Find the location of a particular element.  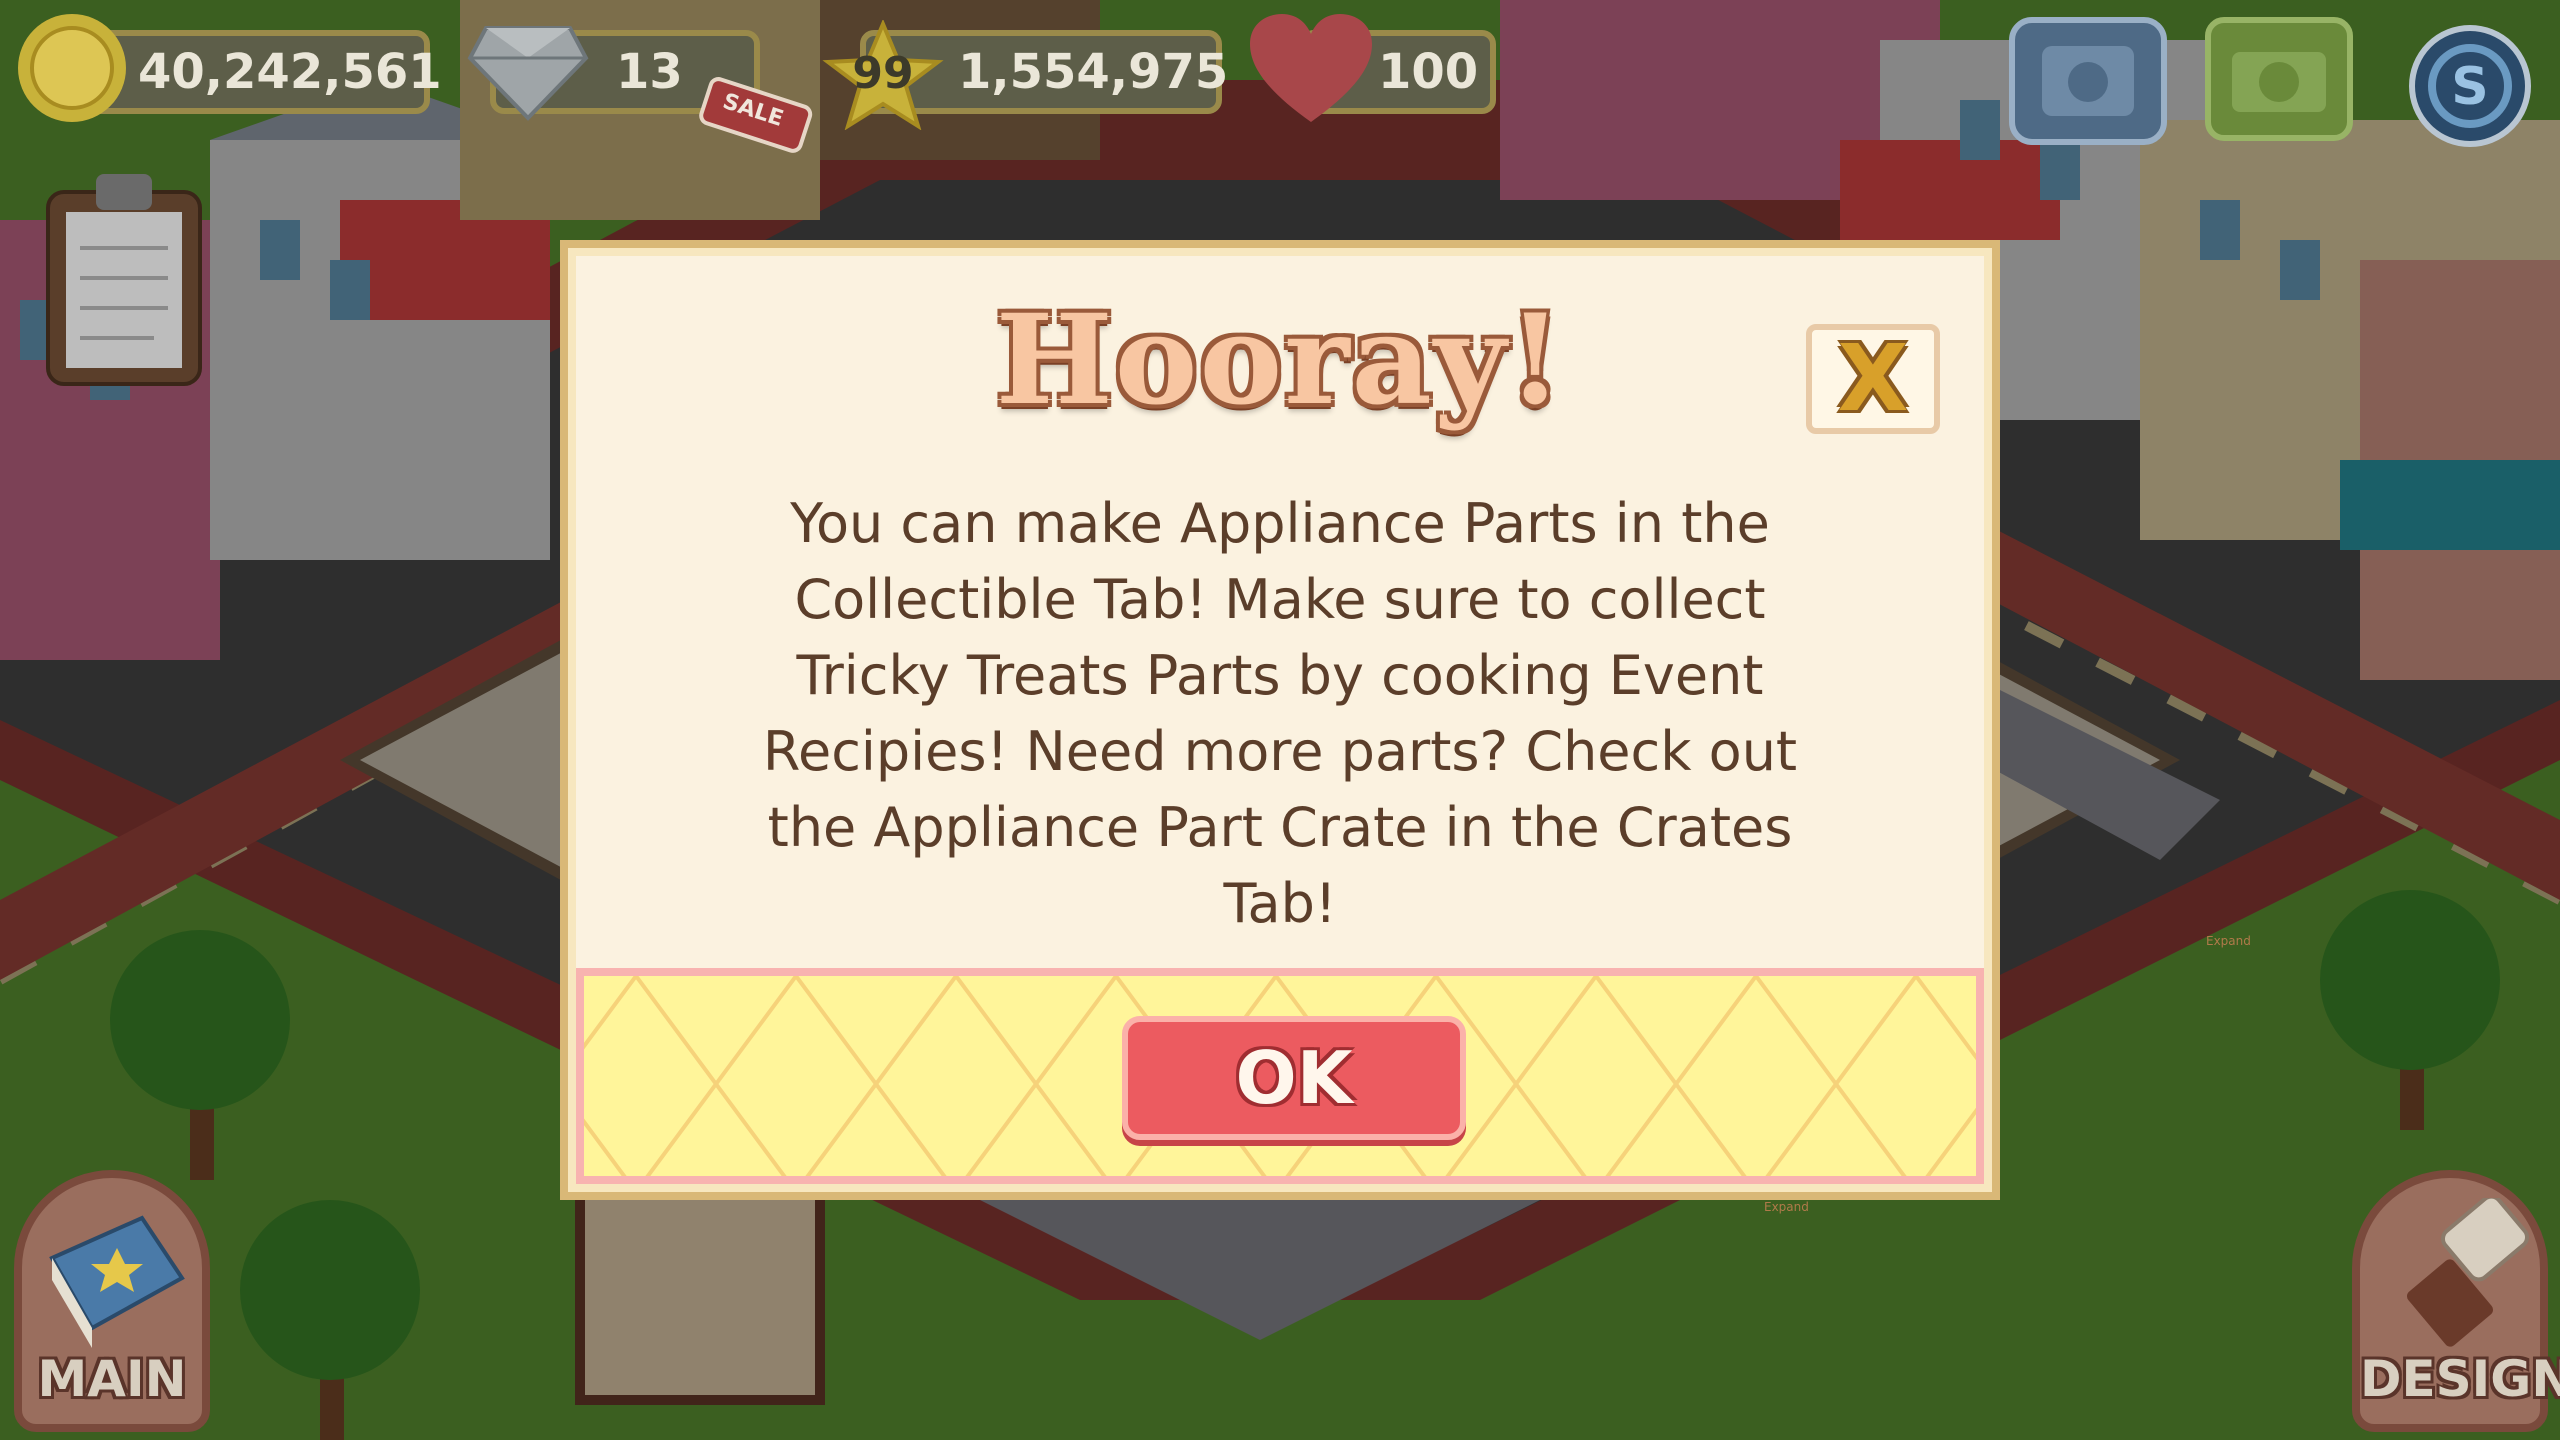

camera-button is located at coordinates (2279, 79).